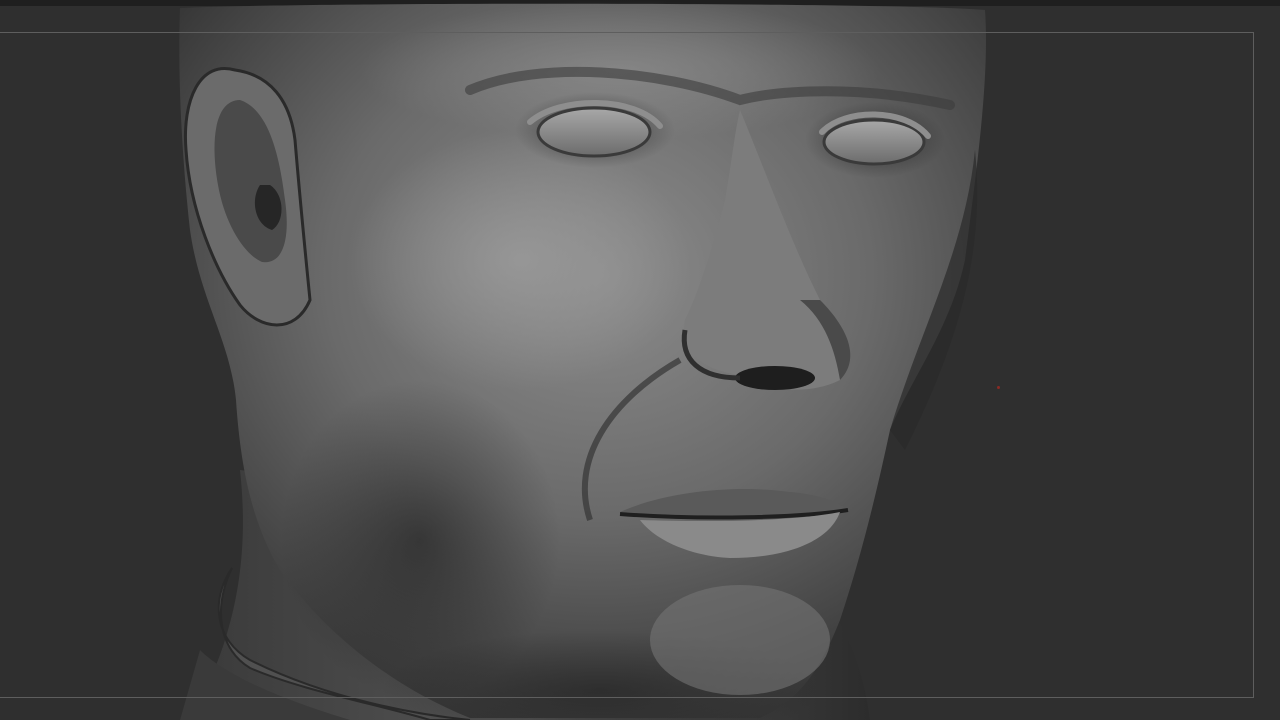 This screenshot has height=720, width=1280. Describe the element at coordinates (775, 378) in the screenshot. I see `nostril` at that location.